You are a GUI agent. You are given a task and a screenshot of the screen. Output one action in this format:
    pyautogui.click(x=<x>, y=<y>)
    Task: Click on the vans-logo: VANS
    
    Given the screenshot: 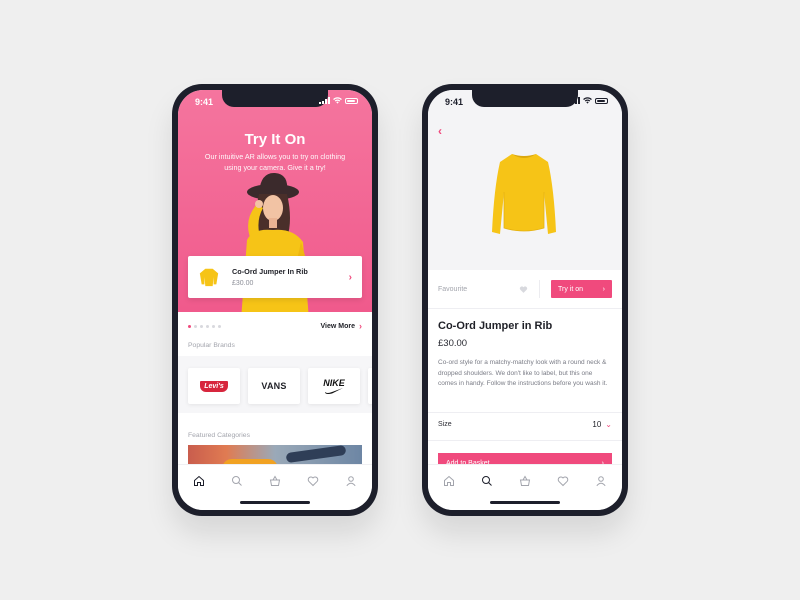 What is the action you would take?
    pyautogui.click(x=274, y=386)
    